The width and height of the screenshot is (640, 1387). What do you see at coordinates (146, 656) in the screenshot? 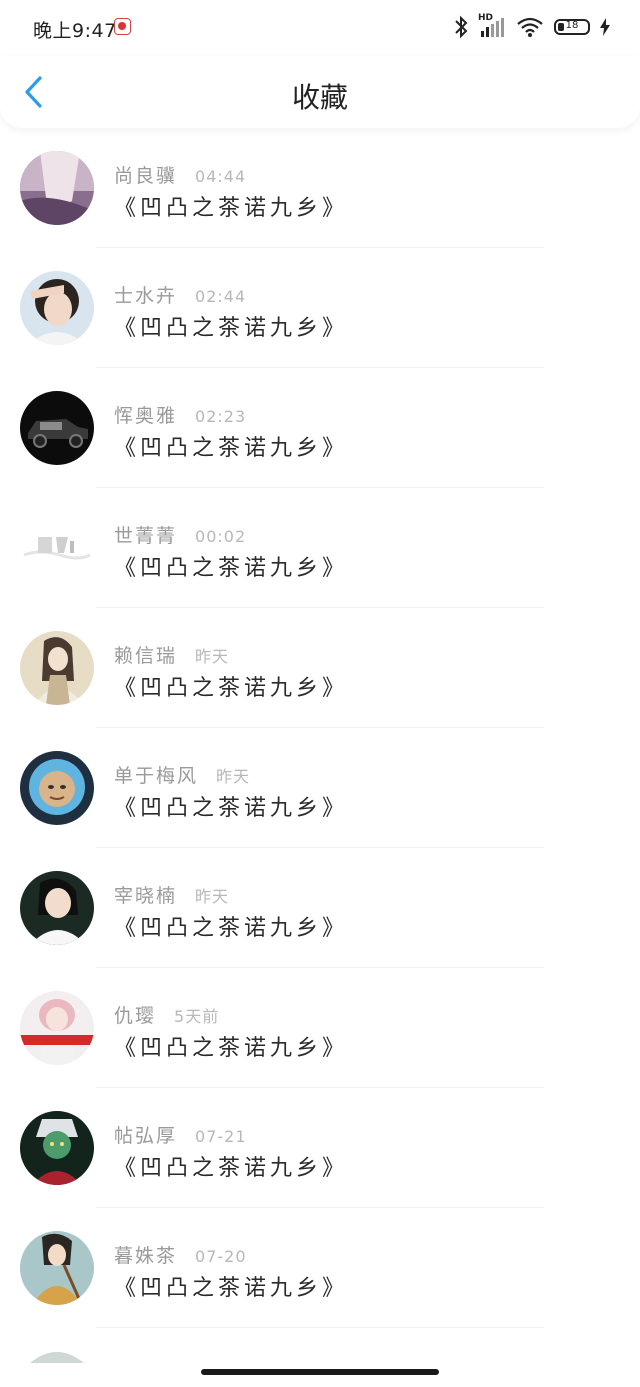
I see `user-name: 赖信瑞` at bounding box center [146, 656].